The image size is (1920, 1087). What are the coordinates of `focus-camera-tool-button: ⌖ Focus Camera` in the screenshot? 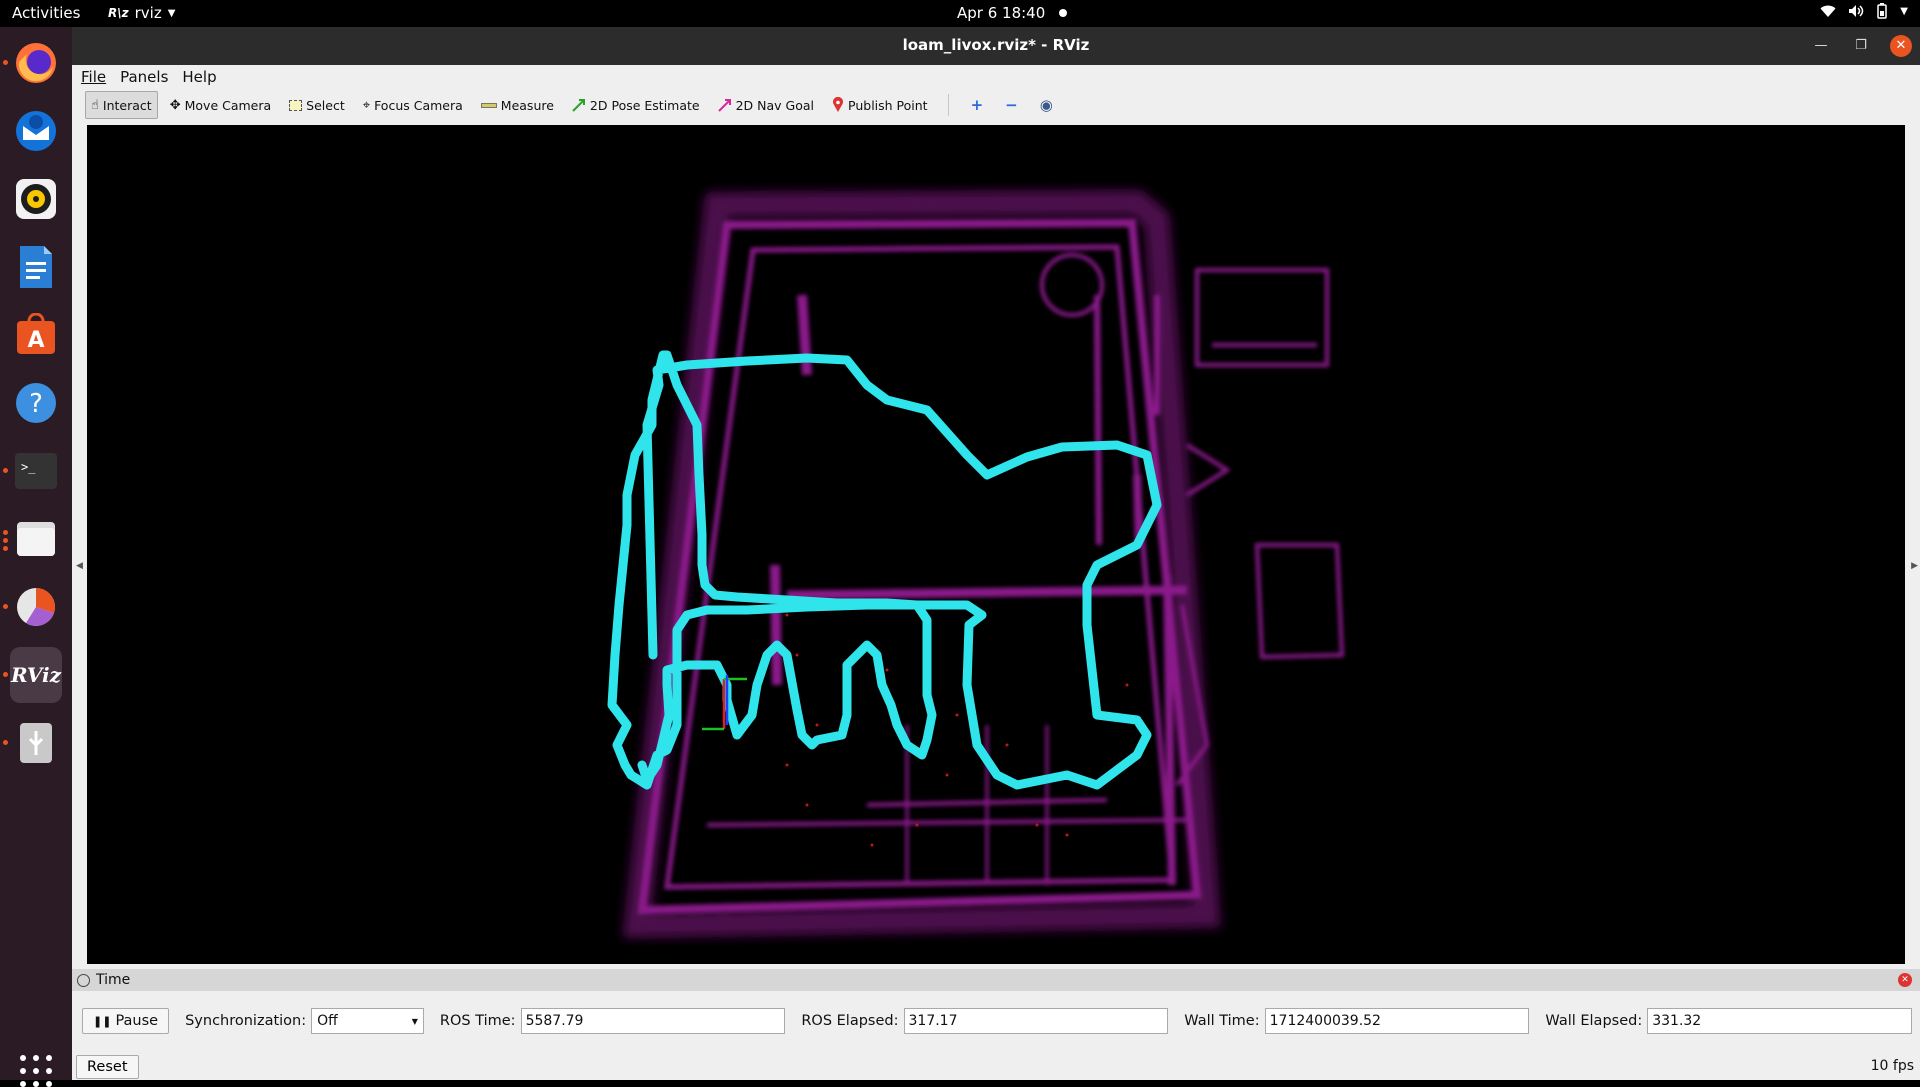 It's located at (413, 105).